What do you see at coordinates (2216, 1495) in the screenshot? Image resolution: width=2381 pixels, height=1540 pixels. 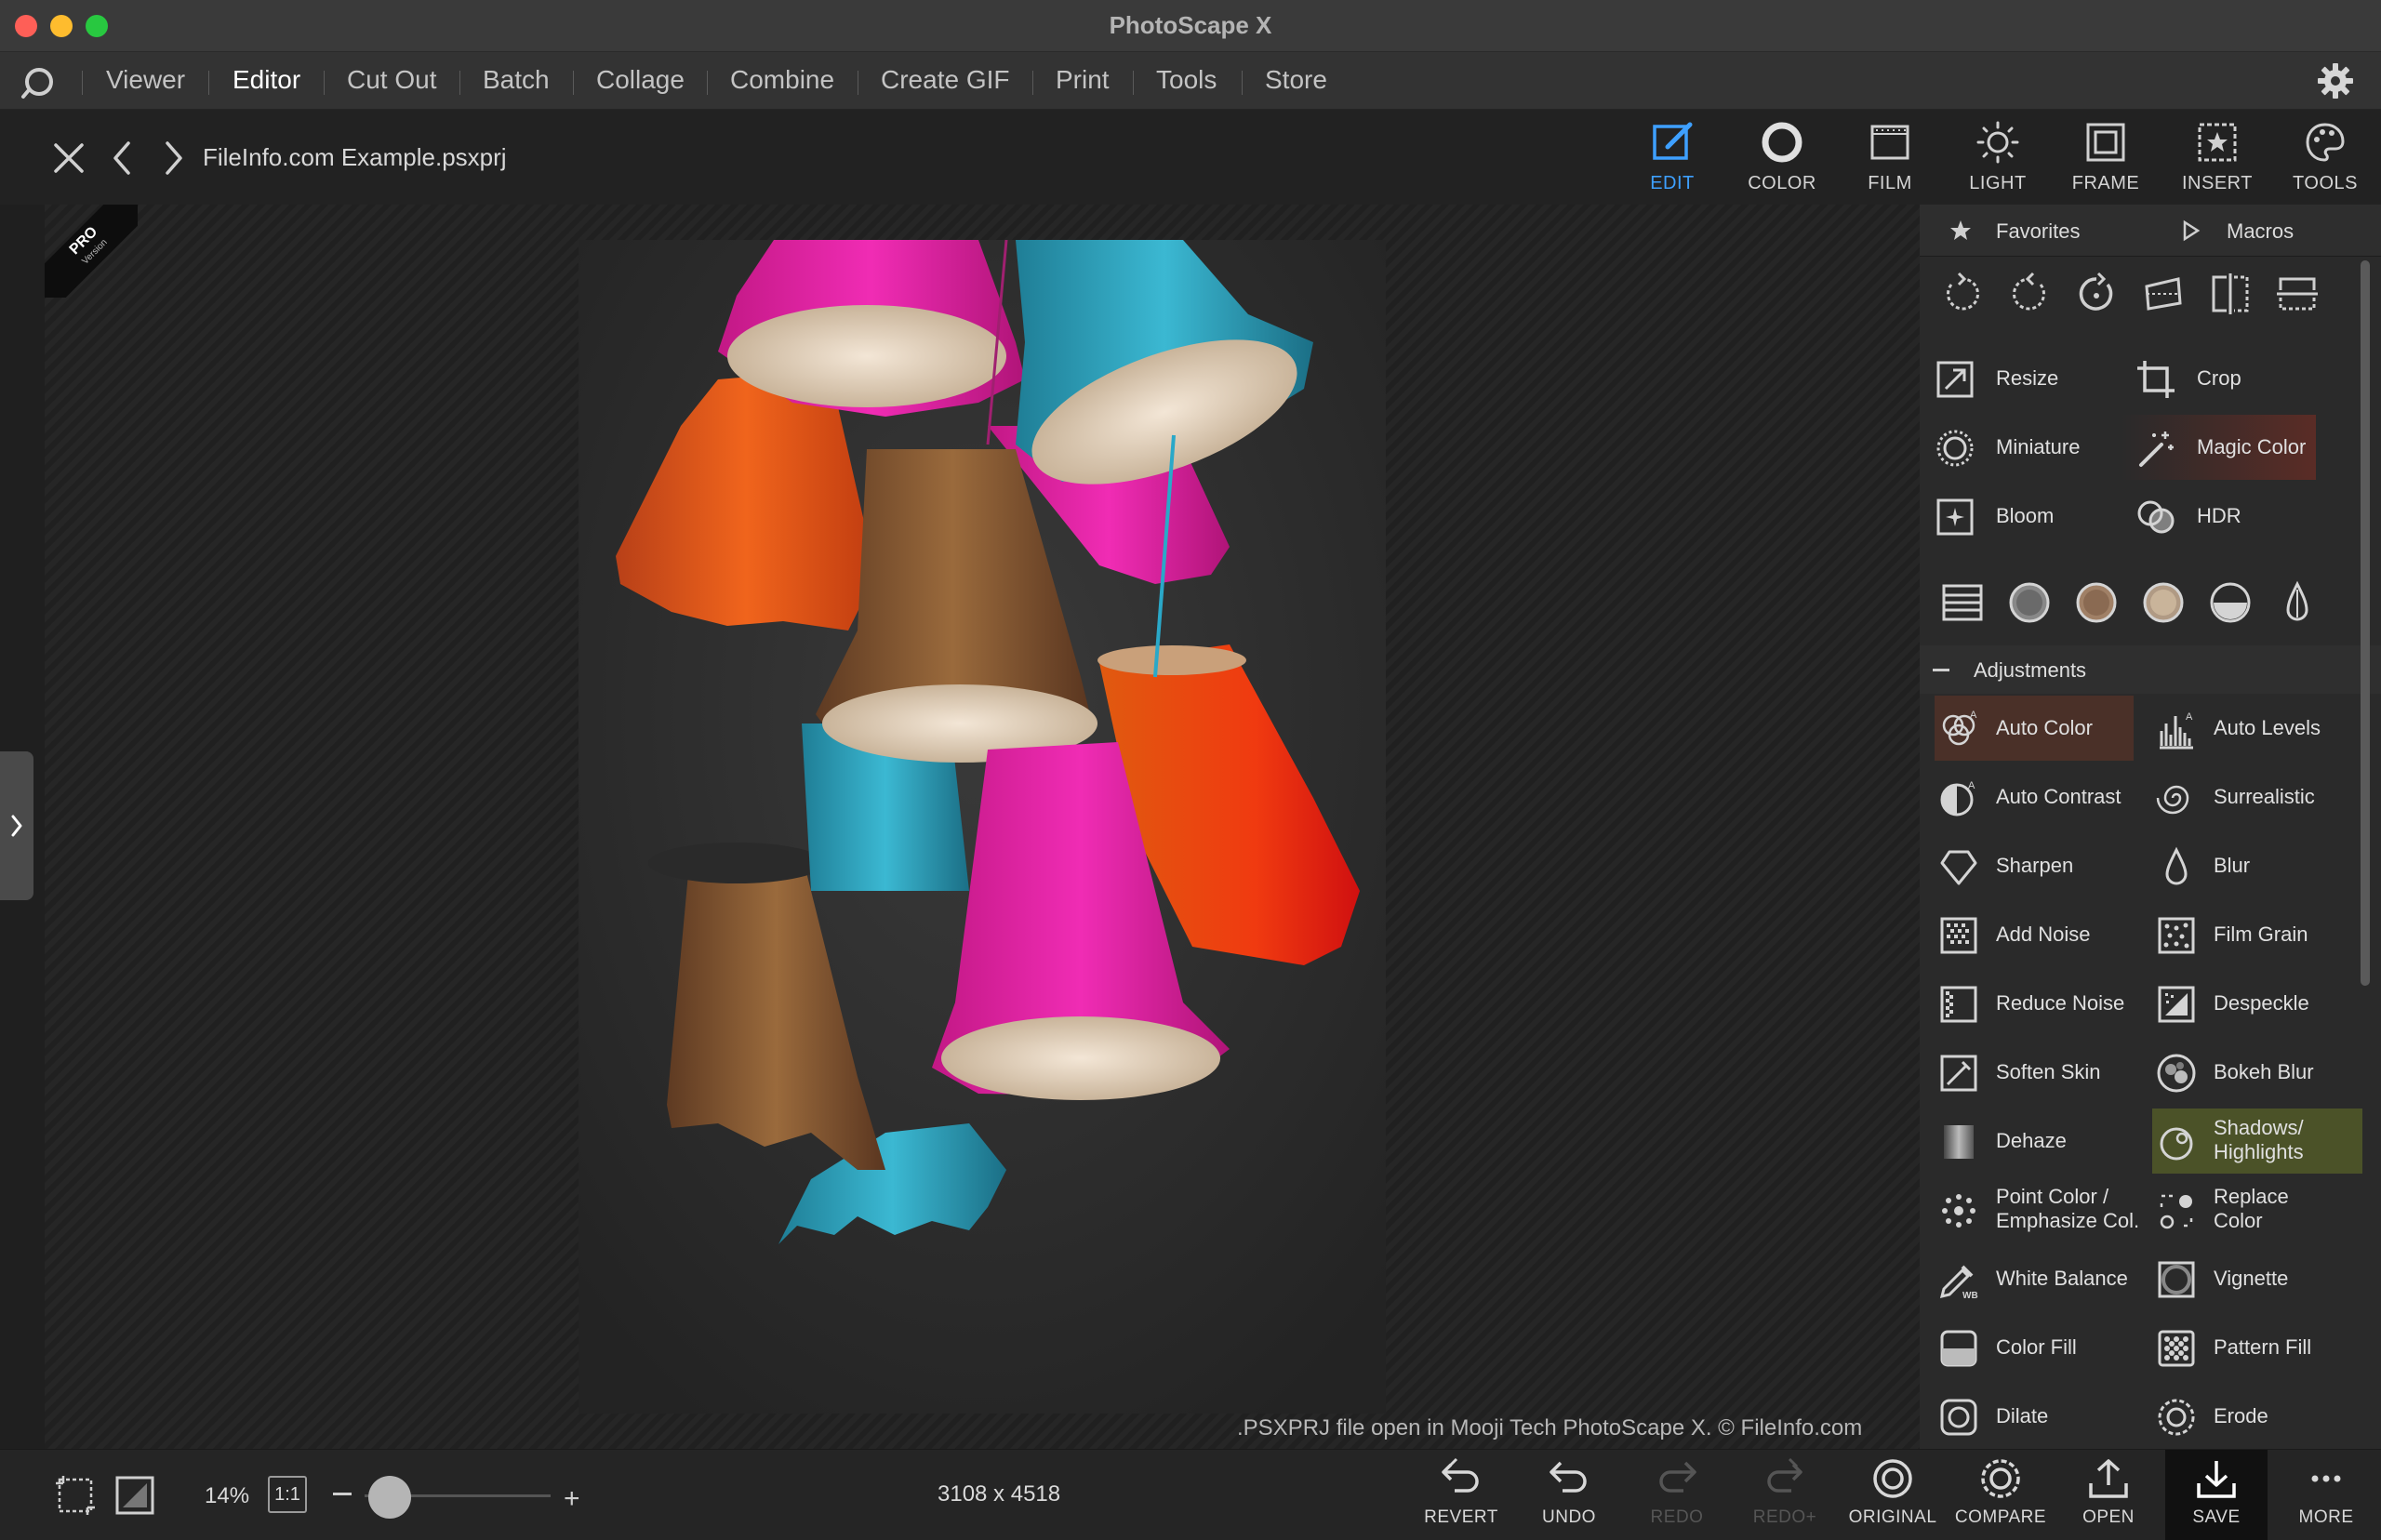 I see `save-button: SAVE` at bounding box center [2216, 1495].